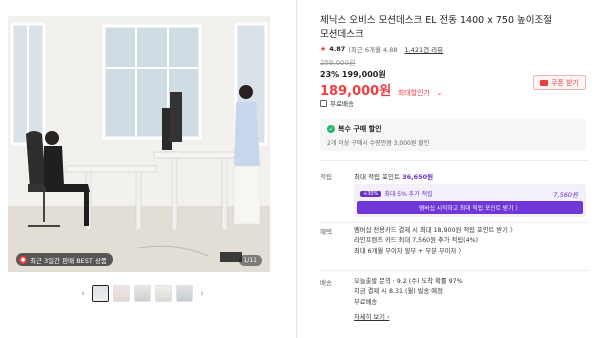  I want to click on best-seller-badge: ● 최근 3일간 판매 BEST 상품, so click(64, 259).